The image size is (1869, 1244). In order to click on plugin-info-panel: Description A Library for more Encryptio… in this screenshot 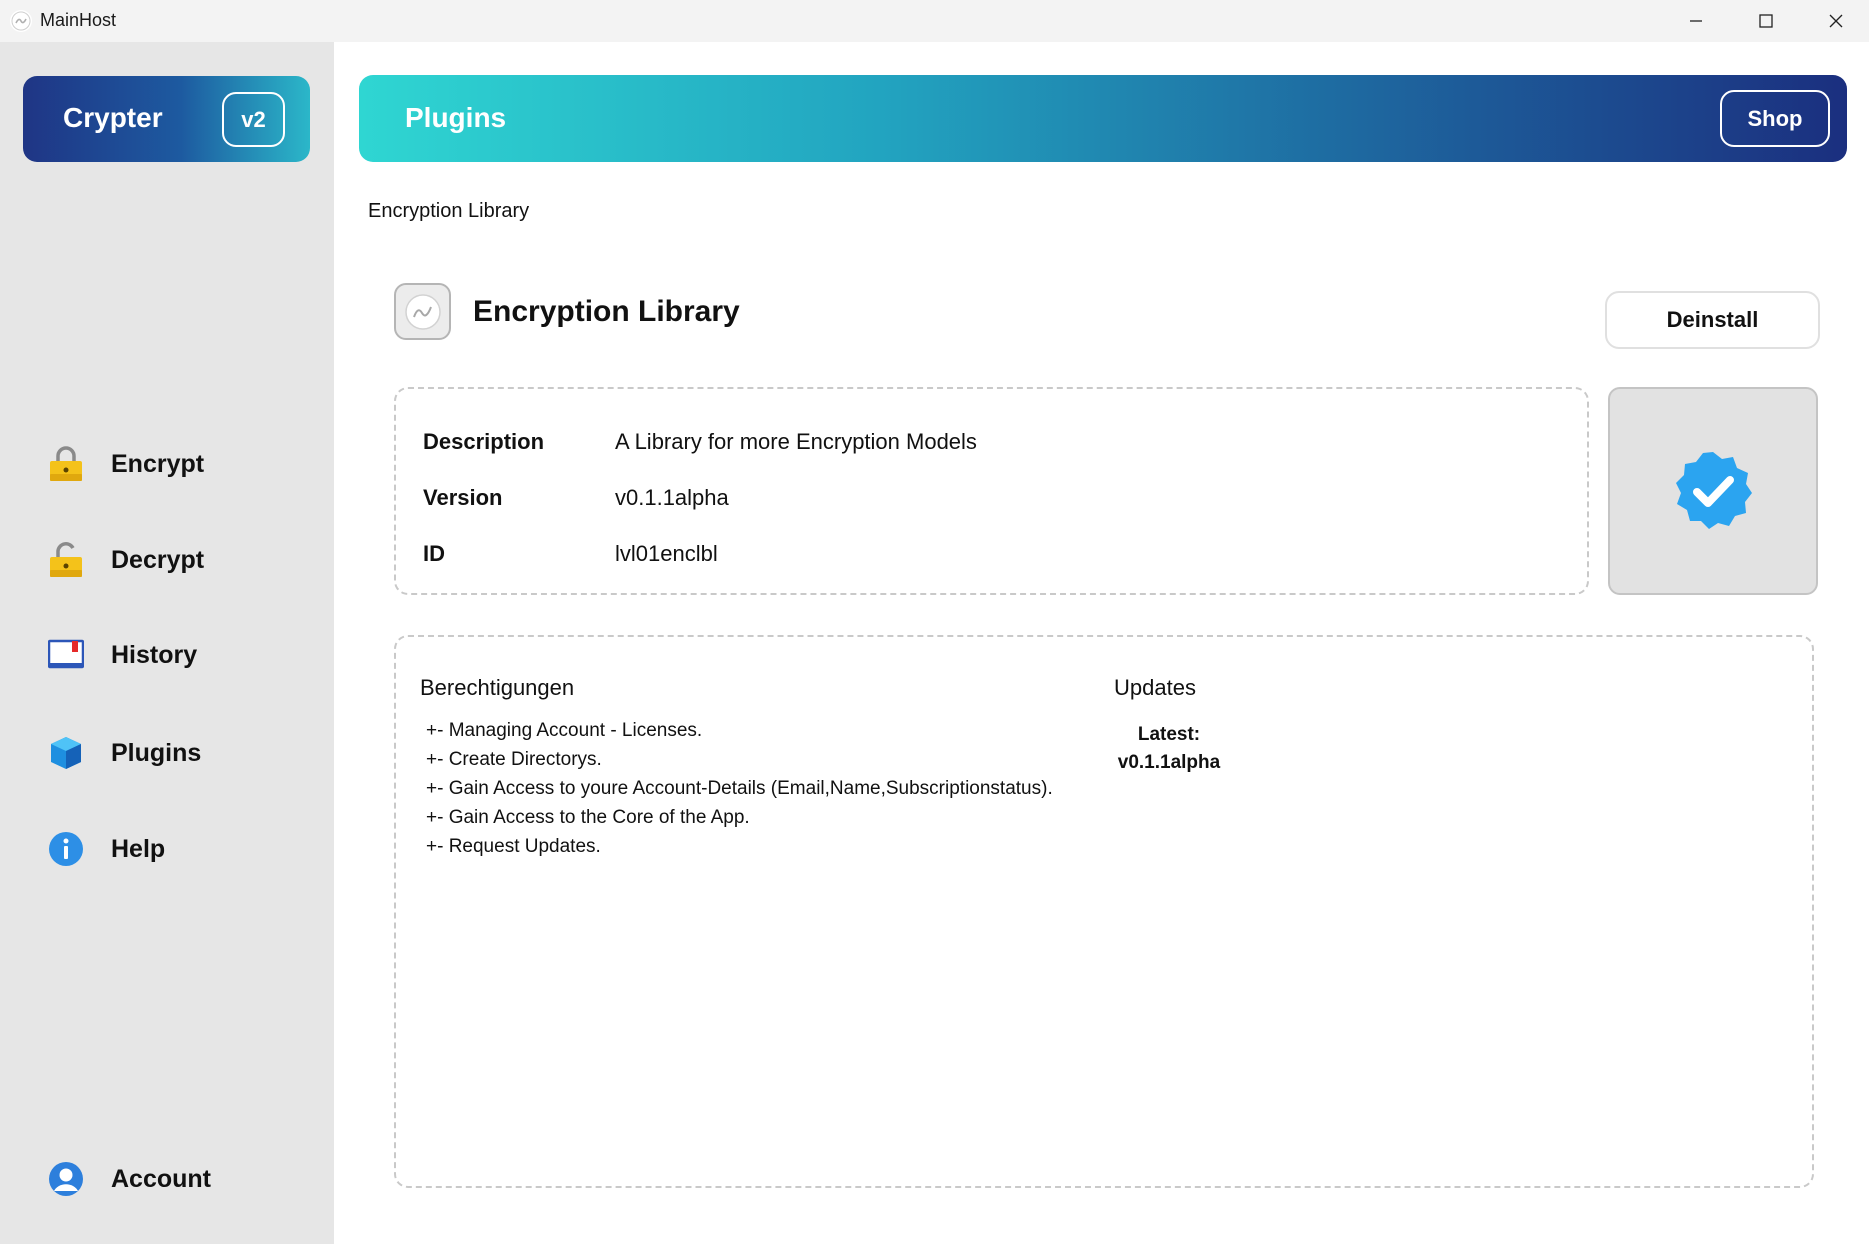, I will do `click(991, 491)`.